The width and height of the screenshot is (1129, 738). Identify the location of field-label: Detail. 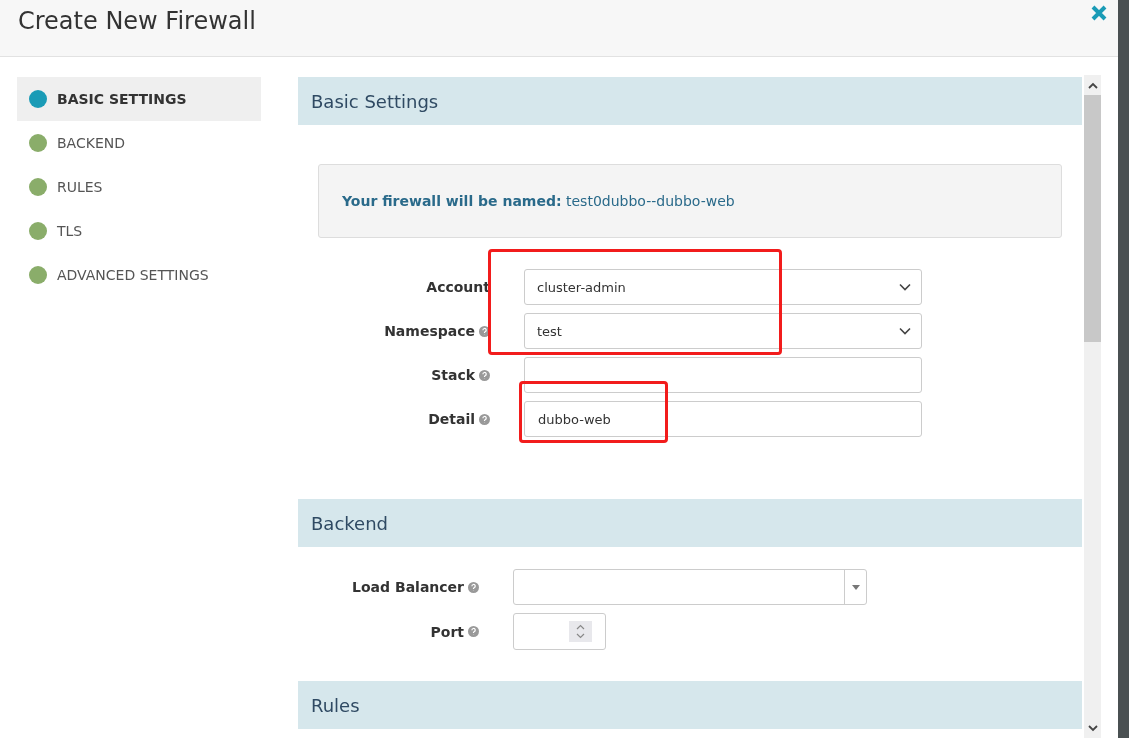
(451, 419).